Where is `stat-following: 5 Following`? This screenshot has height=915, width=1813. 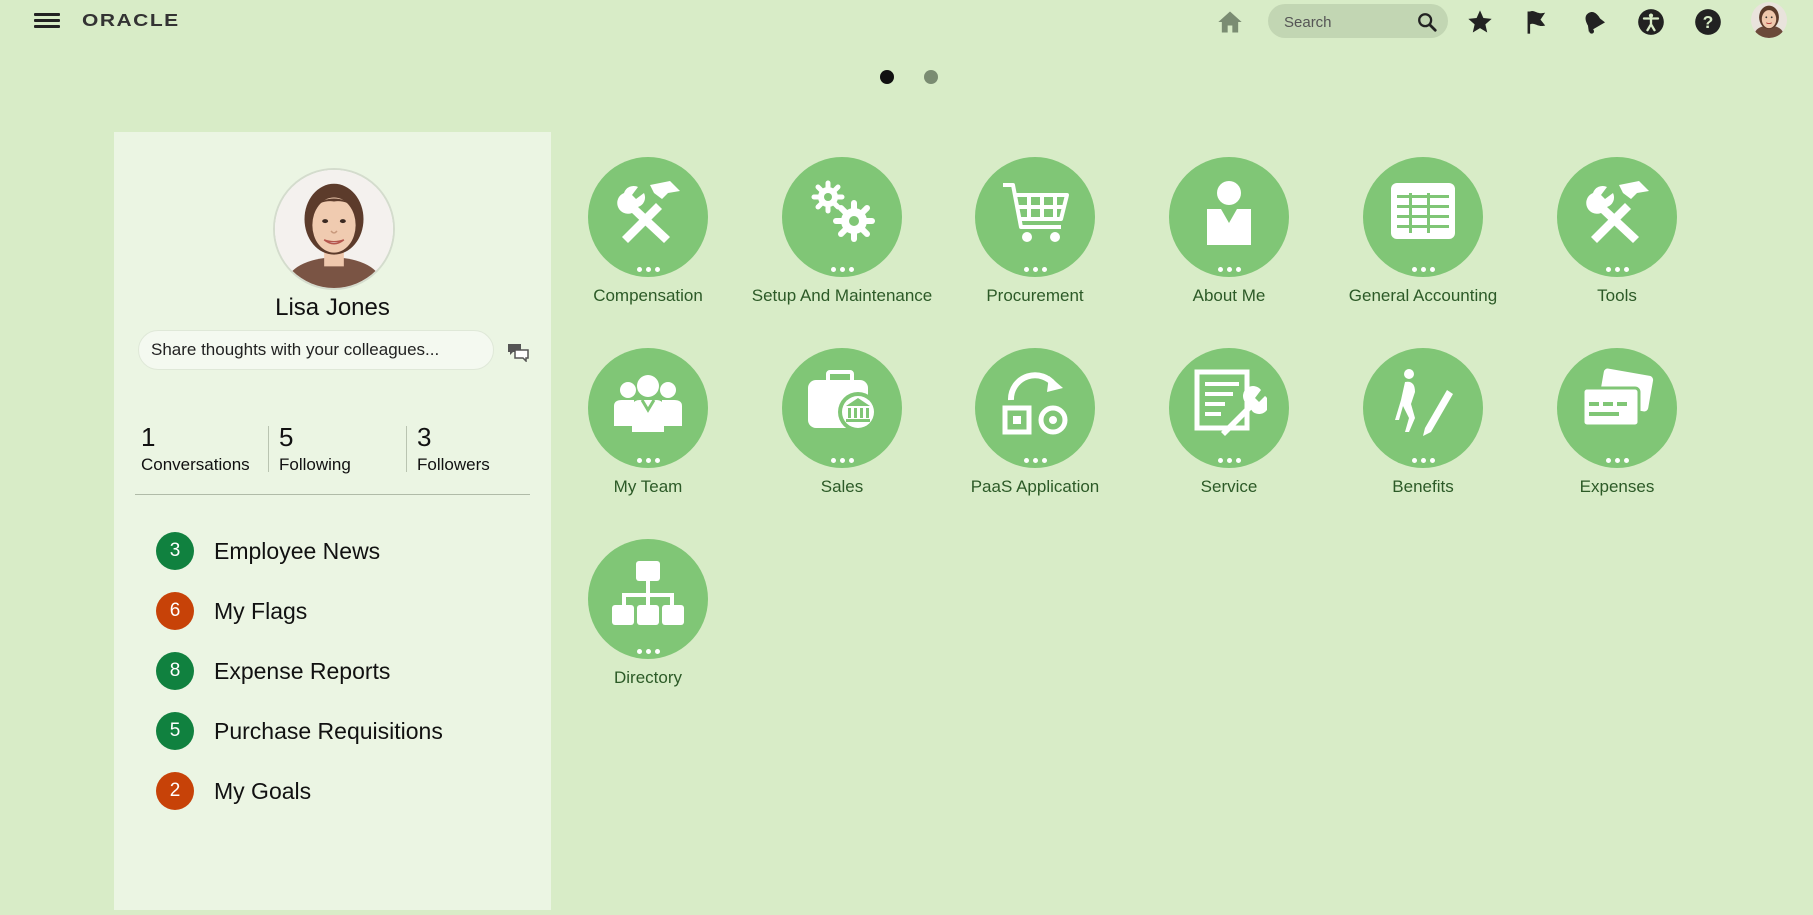 stat-following: 5 Following is located at coordinates (315, 448).